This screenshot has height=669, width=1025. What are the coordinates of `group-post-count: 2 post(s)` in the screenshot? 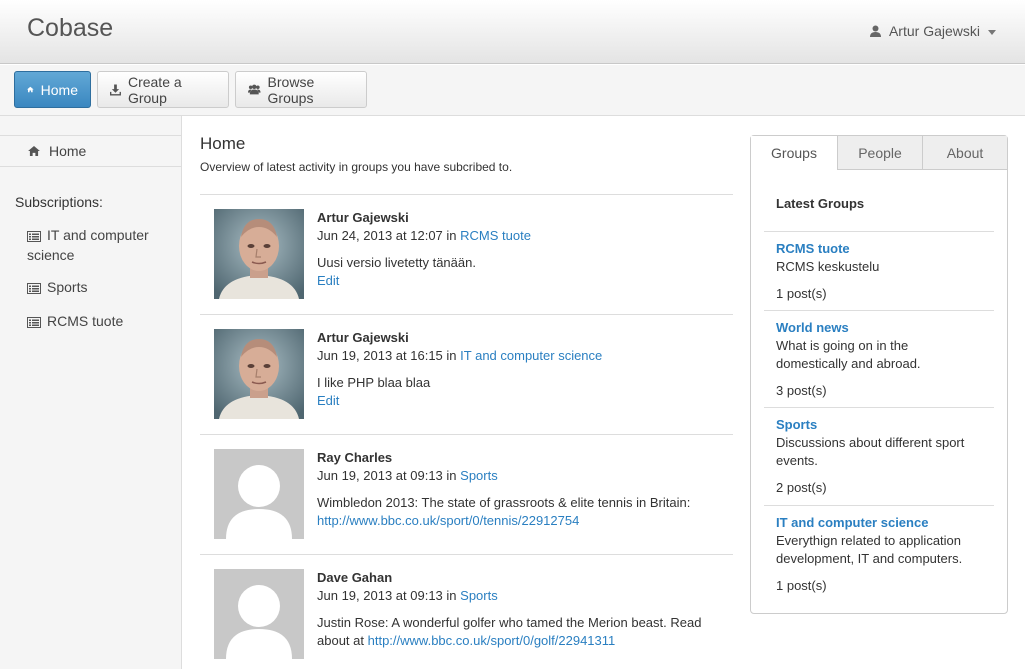 It's located at (801, 487).